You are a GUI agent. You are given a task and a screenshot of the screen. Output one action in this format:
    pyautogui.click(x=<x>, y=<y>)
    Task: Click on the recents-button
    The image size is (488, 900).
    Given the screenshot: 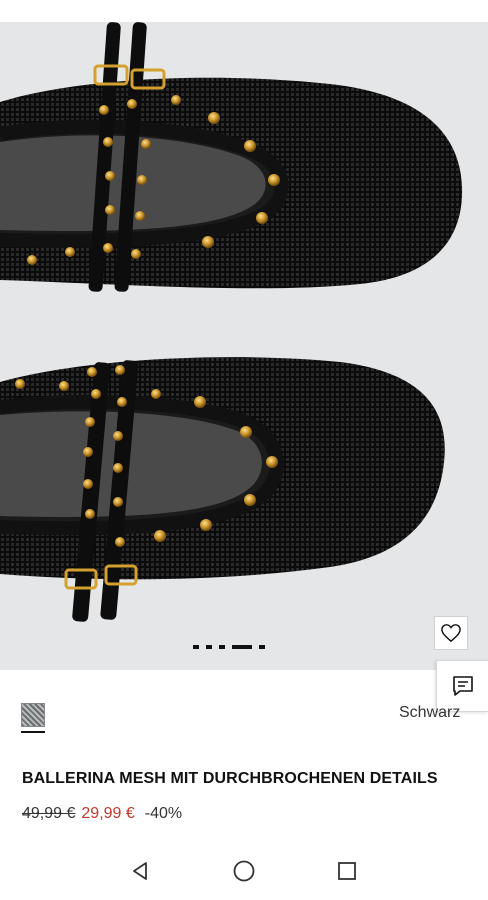 What is the action you would take?
    pyautogui.click(x=347, y=871)
    